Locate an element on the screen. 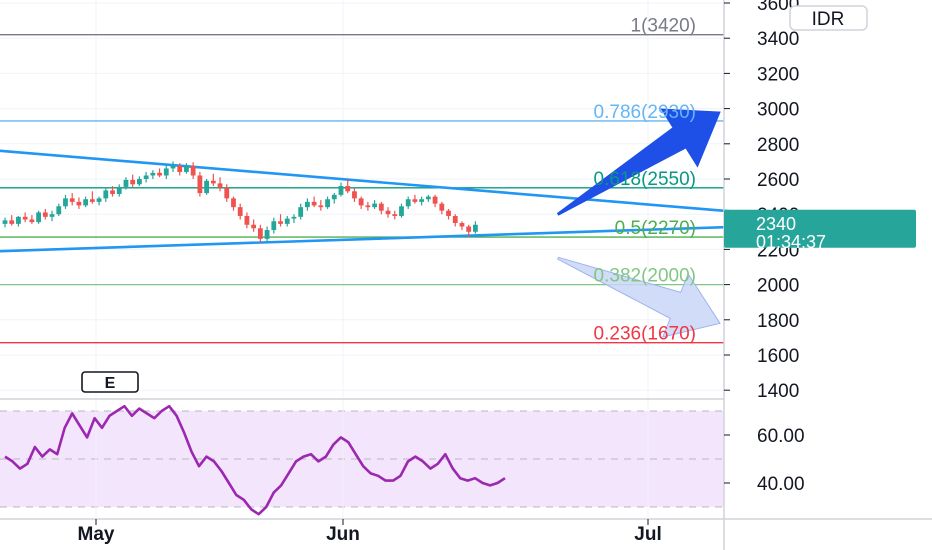 The width and height of the screenshot is (932, 550). rsi-axis-label: 40.00 is located at coordinates (781, 484).